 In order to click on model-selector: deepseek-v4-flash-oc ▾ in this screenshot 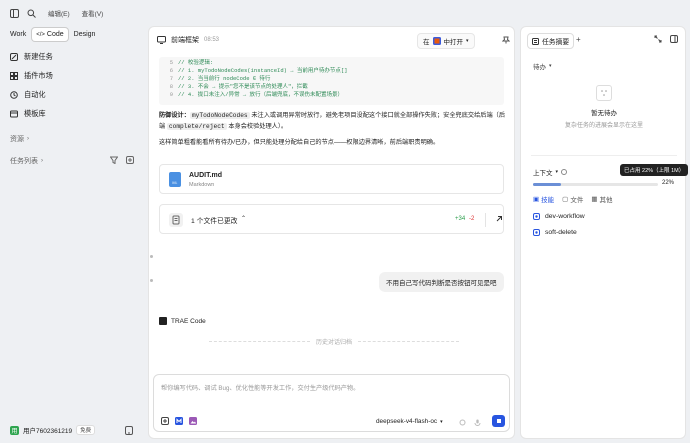, I will do `click(409, 421)`.